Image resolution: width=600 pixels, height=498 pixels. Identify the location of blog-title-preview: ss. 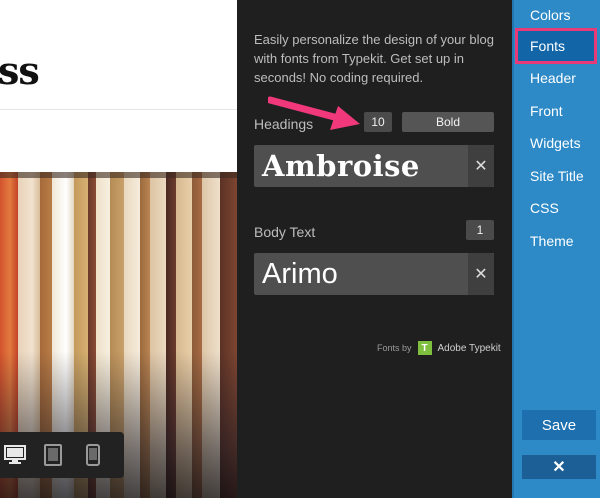
(20, 70).